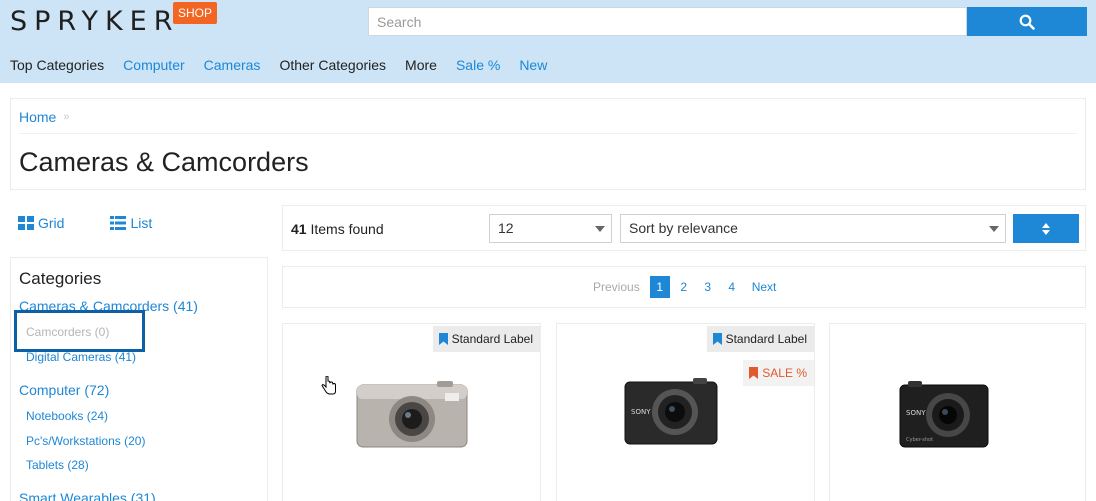  What do you see at coordinates (813, 228) in the screenshot?
I see `sort-select: Sort by relevance` at bounding box center [813, 228].